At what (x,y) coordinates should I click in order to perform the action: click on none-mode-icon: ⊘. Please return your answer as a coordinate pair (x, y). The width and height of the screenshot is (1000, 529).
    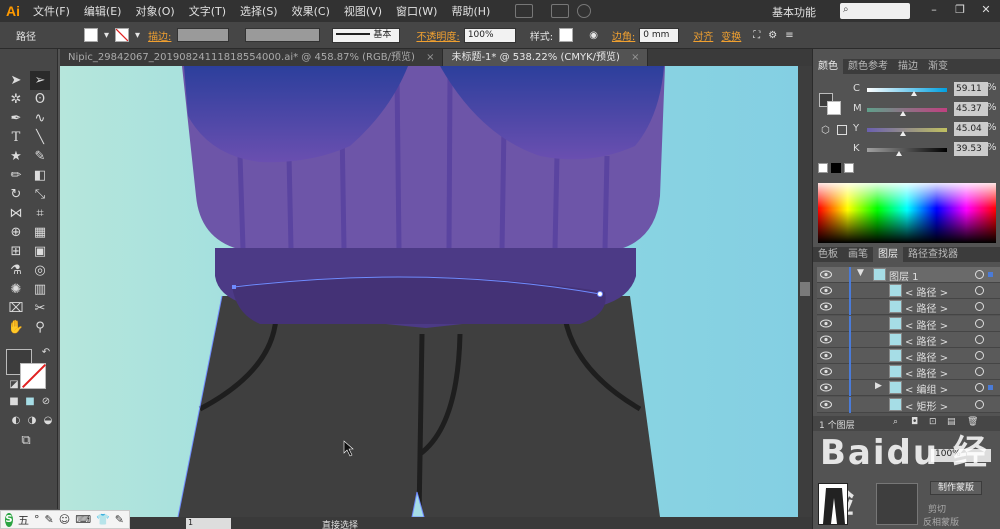
    Looking at the image, I should click on (46, 401).